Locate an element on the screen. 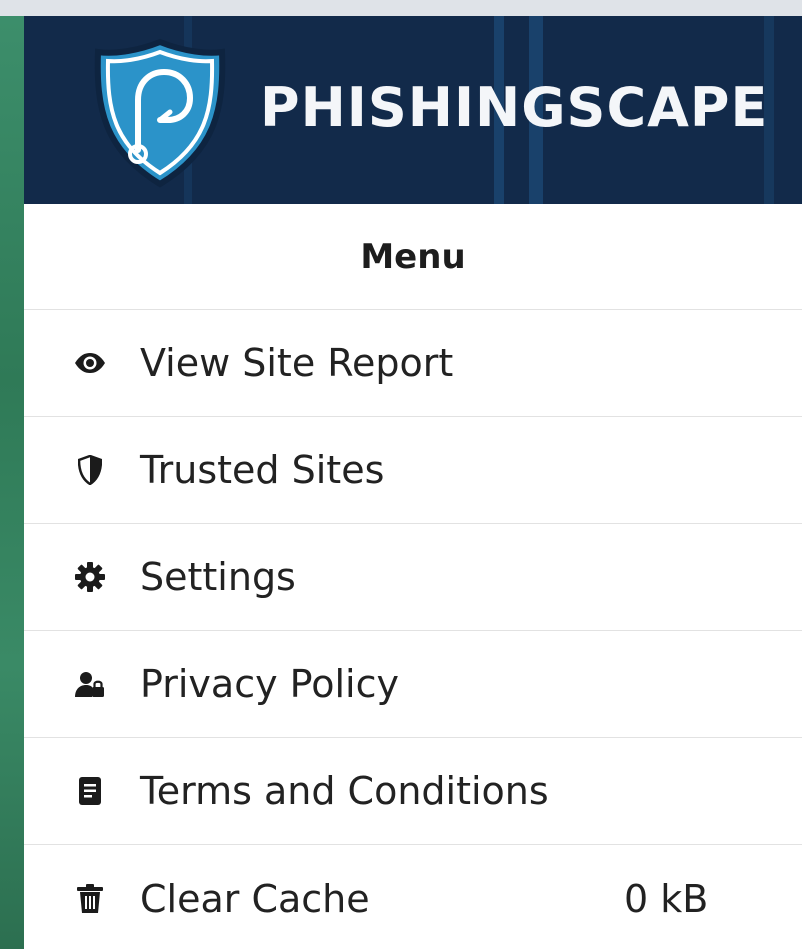  menu-item-view-site-report: View Site Report is located at coordinates (413, 363).